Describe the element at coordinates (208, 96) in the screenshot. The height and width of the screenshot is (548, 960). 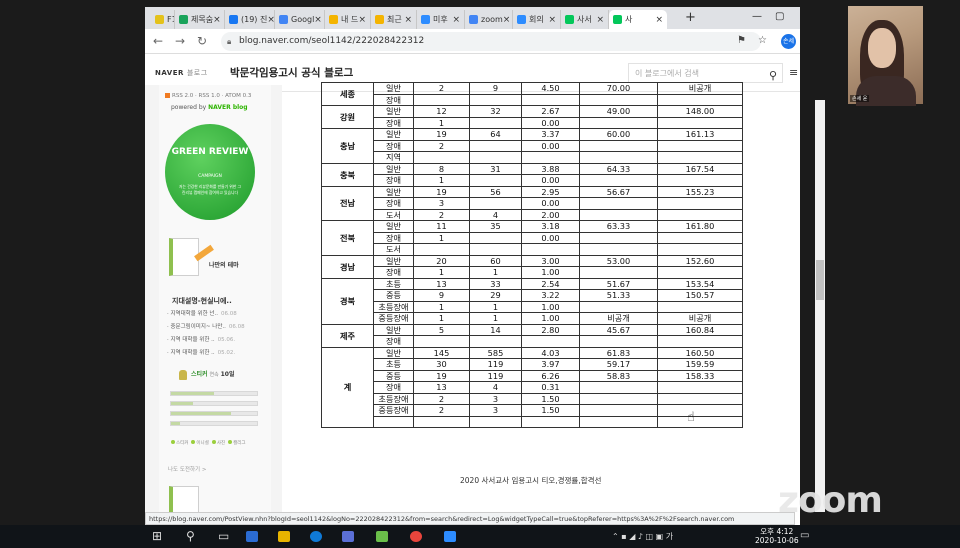
I see `rss-links: RSS 2.0 · RSS 1.0 · ATOM 0.3` at that location.